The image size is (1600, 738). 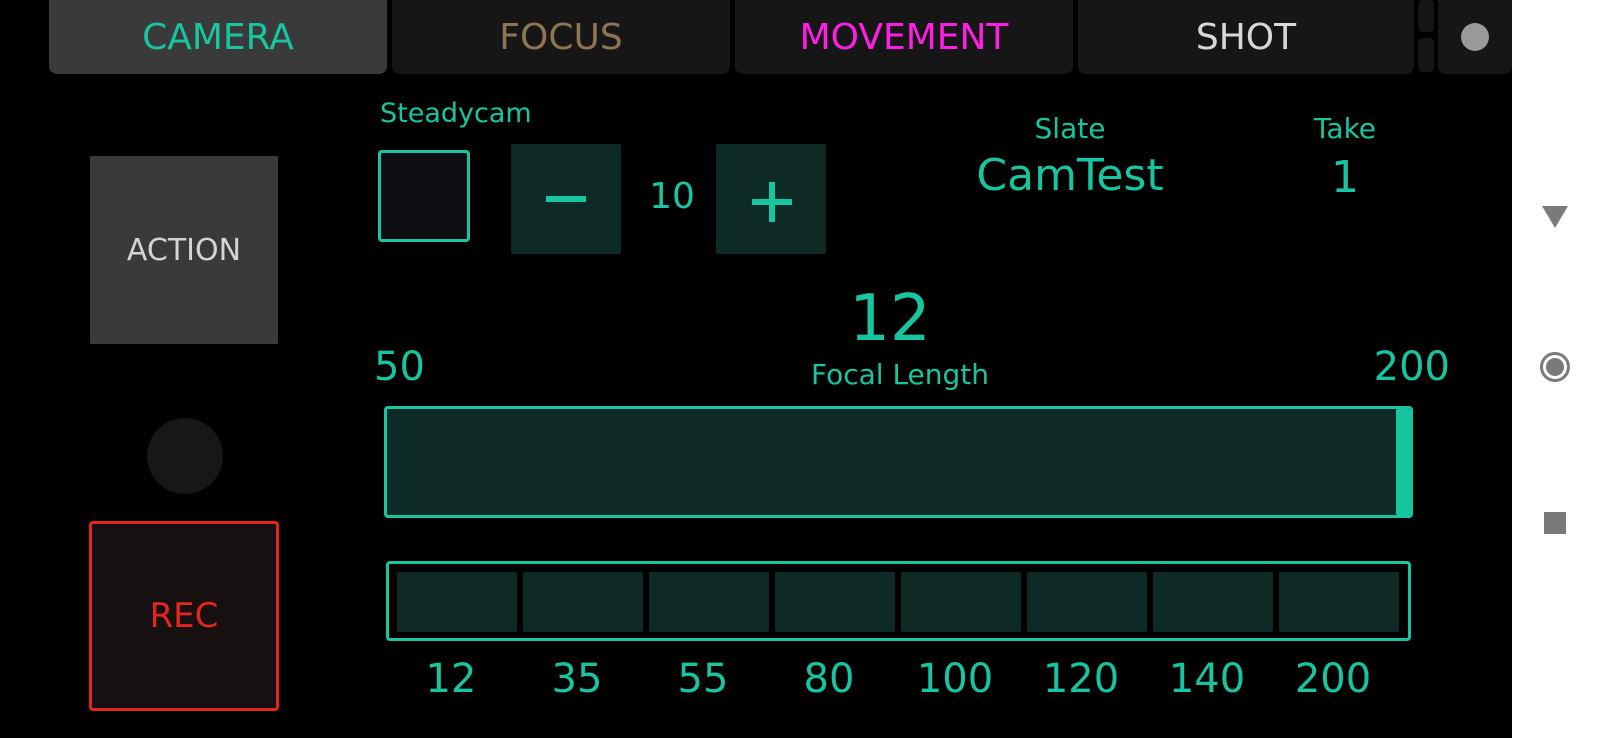 I want to click on action-button: ACTION, so click(x=184, y=250).